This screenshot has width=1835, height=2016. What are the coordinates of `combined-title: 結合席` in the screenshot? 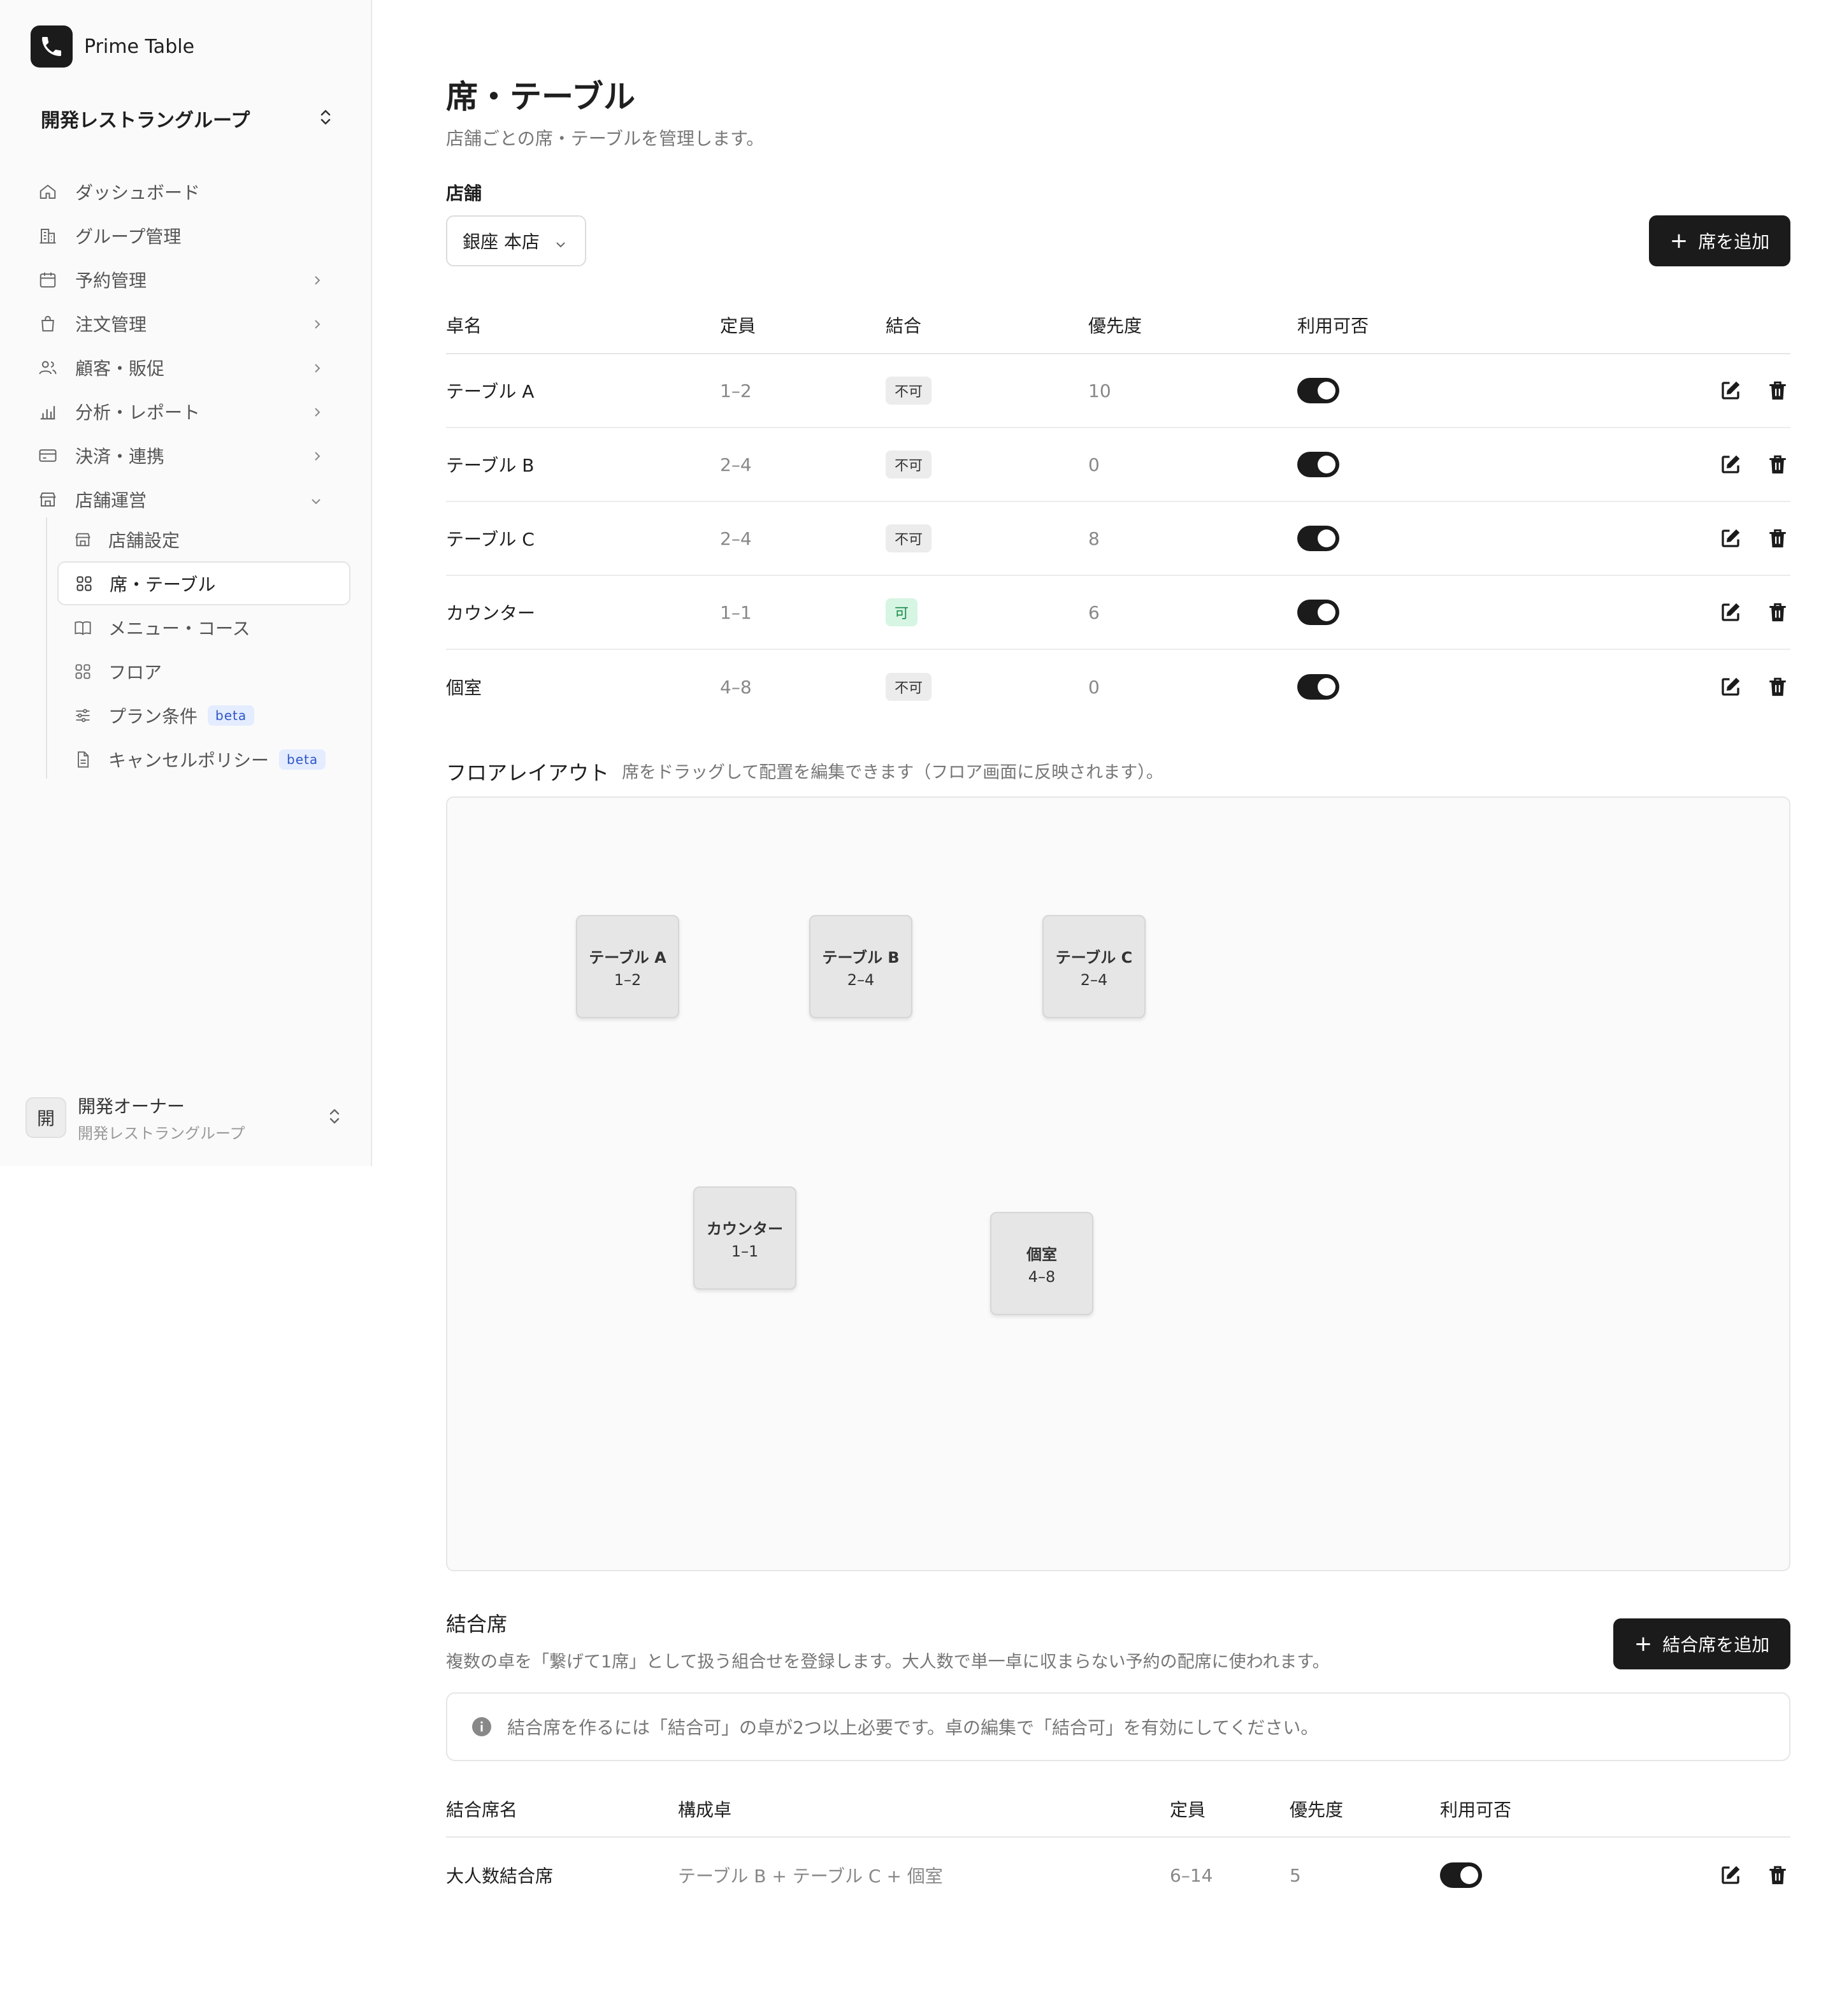 It's located at (477, 1624).